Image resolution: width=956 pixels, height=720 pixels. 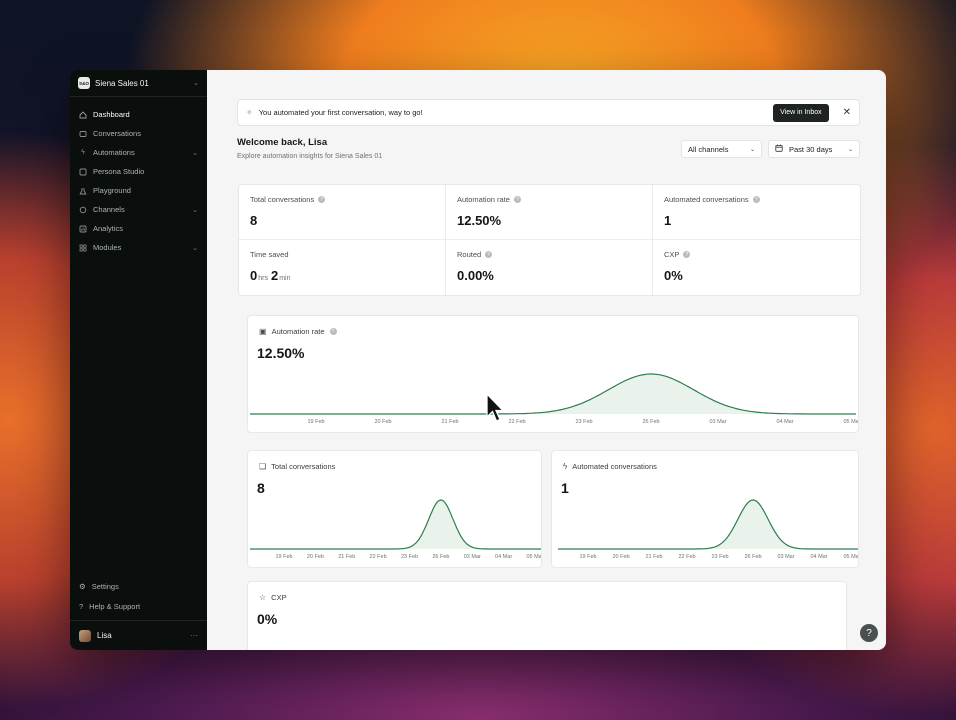 What do you see at coordinates (847, 112) in the screenshot?
I see `close-icon: ✕` at bounding box center [847, 112].